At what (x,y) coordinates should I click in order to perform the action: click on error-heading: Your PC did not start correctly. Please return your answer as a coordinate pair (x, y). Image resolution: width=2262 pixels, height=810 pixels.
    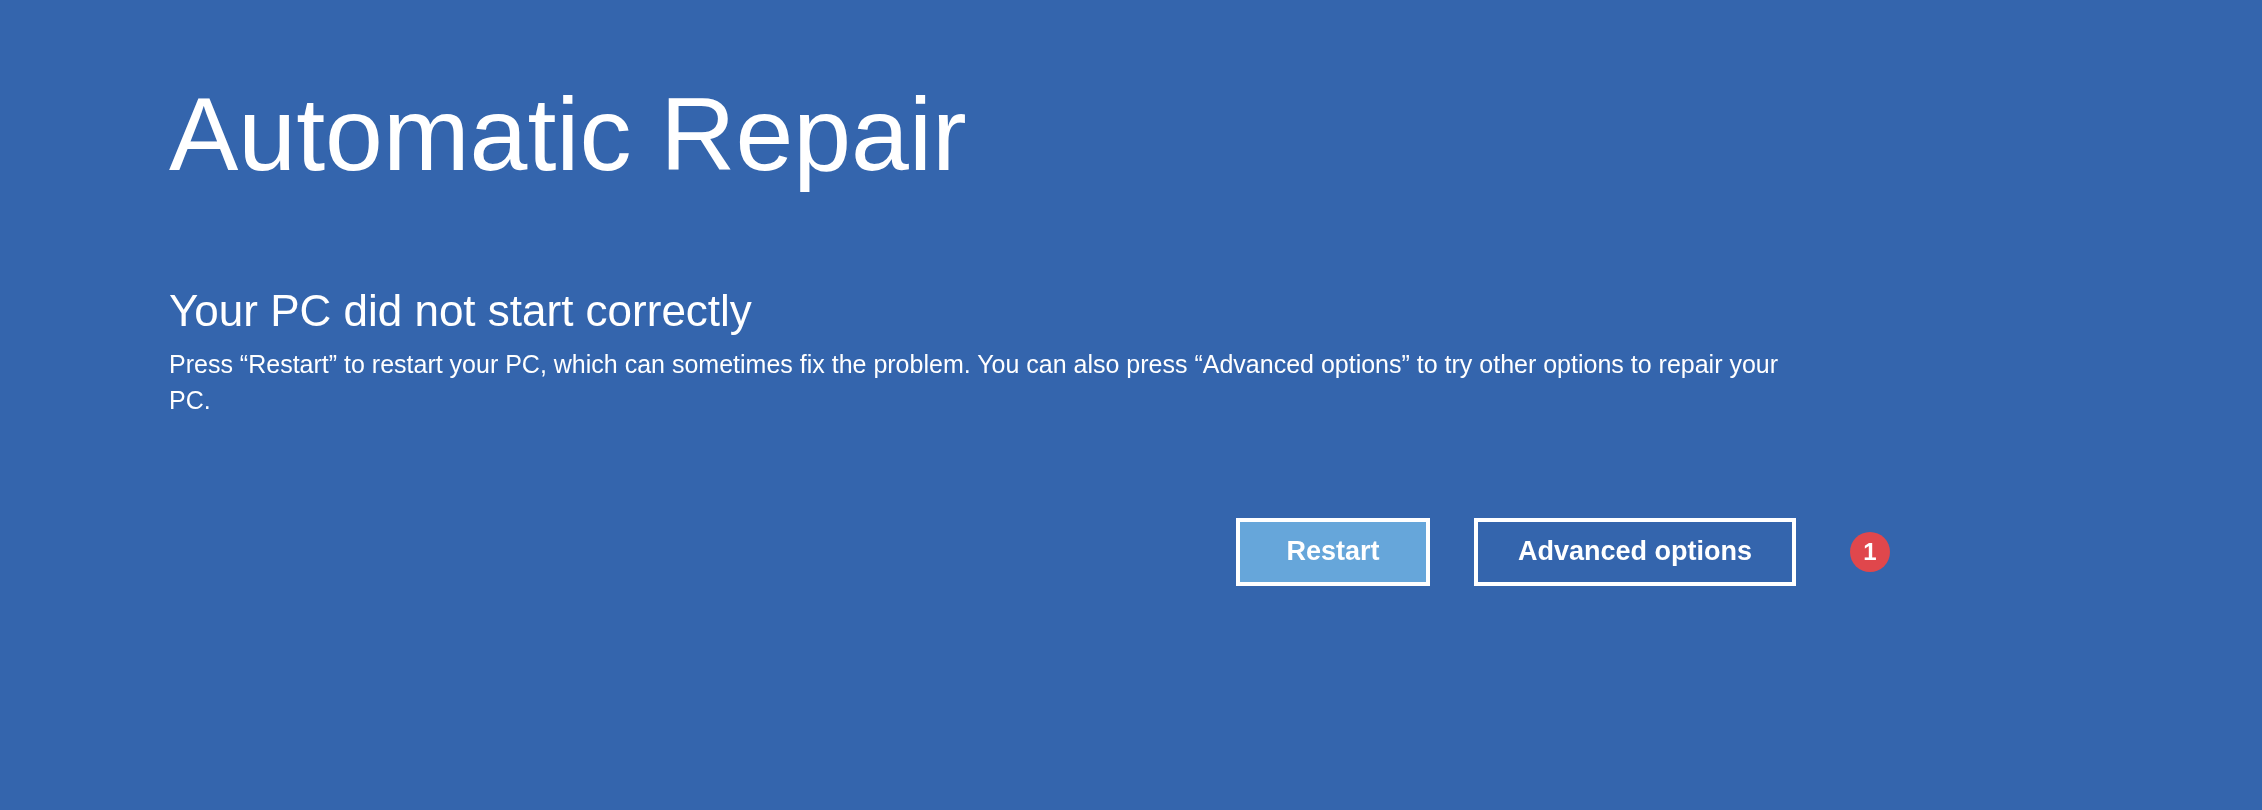
    Looking at the image, I should click on (460, 310).